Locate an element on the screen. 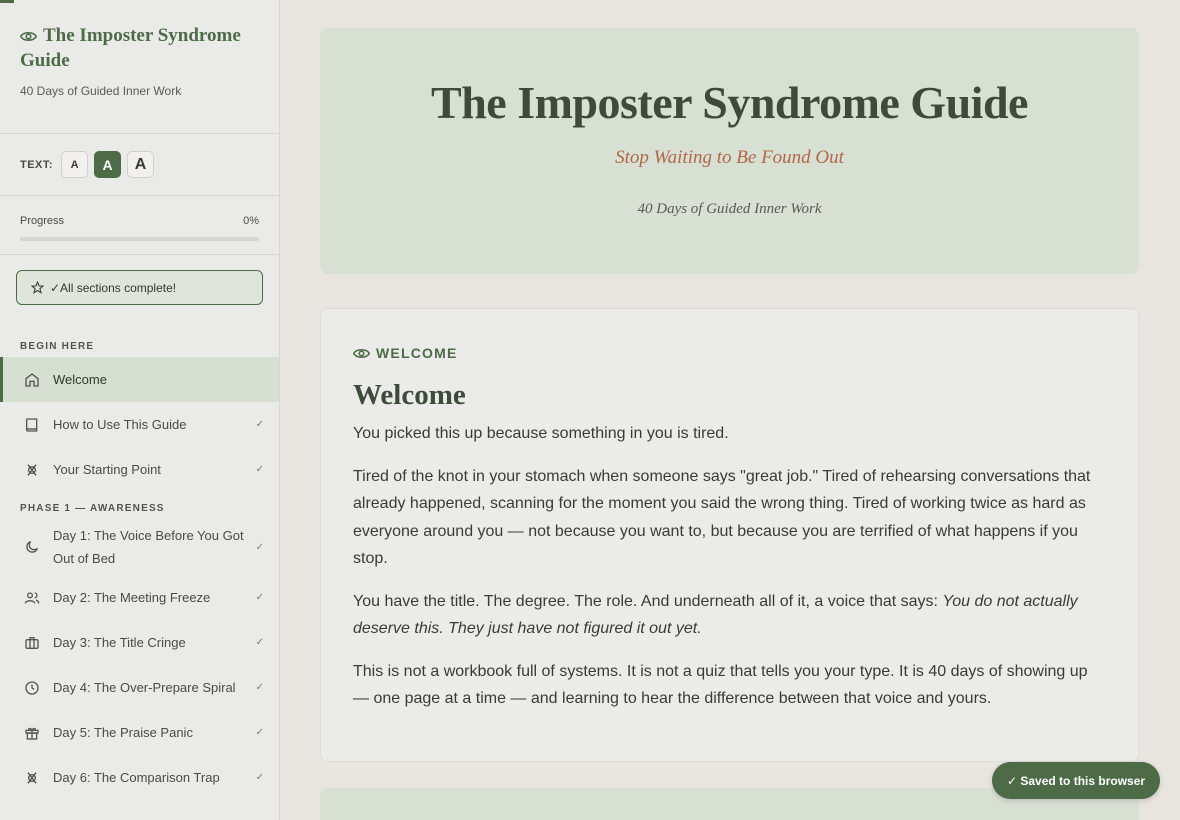 This screenshot has height=820, width=1180. sidebar-item-label: Your Starting Point is located at coordinates (107, 469).